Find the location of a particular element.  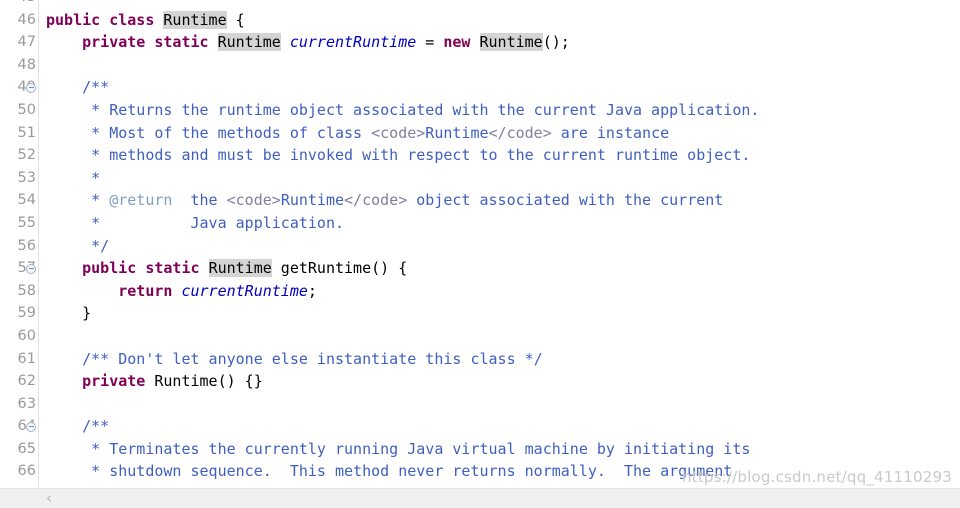

code-line-text: * Java application. is located at coordinates (195, 223).